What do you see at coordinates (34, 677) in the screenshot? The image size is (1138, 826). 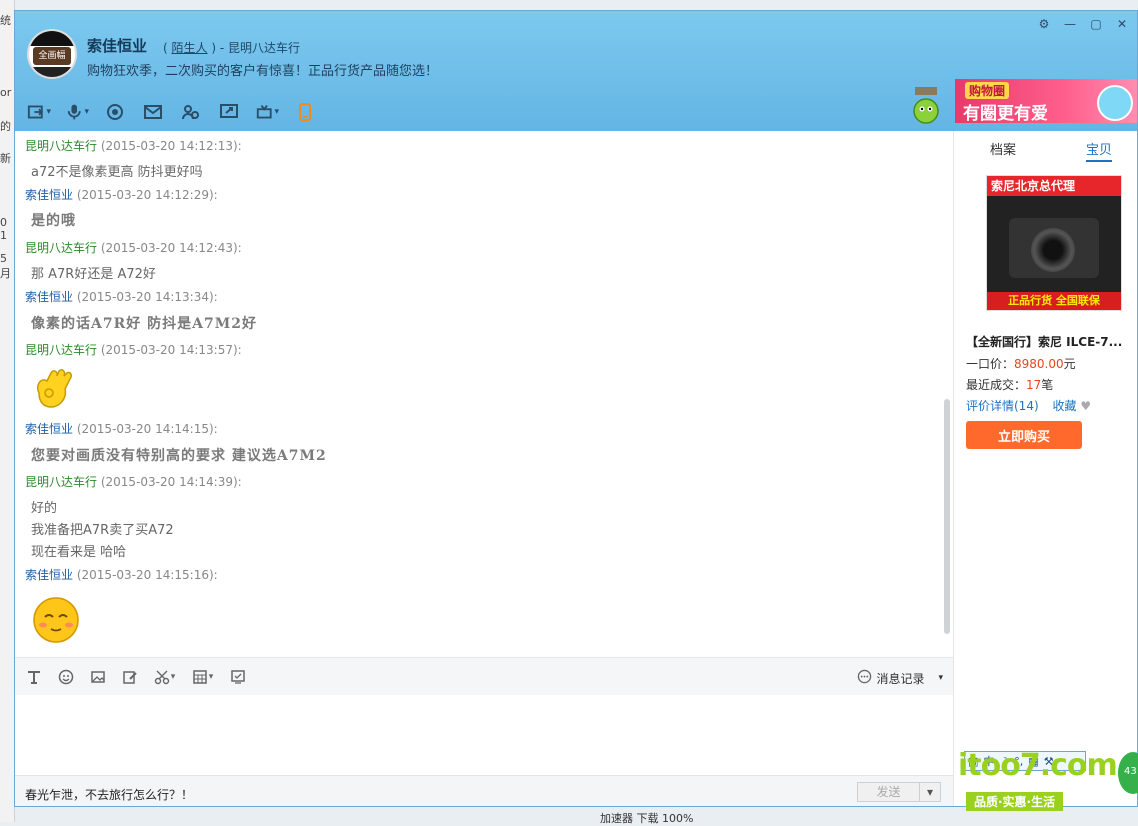 I see `font-icon` at bounding box center [34, 677].